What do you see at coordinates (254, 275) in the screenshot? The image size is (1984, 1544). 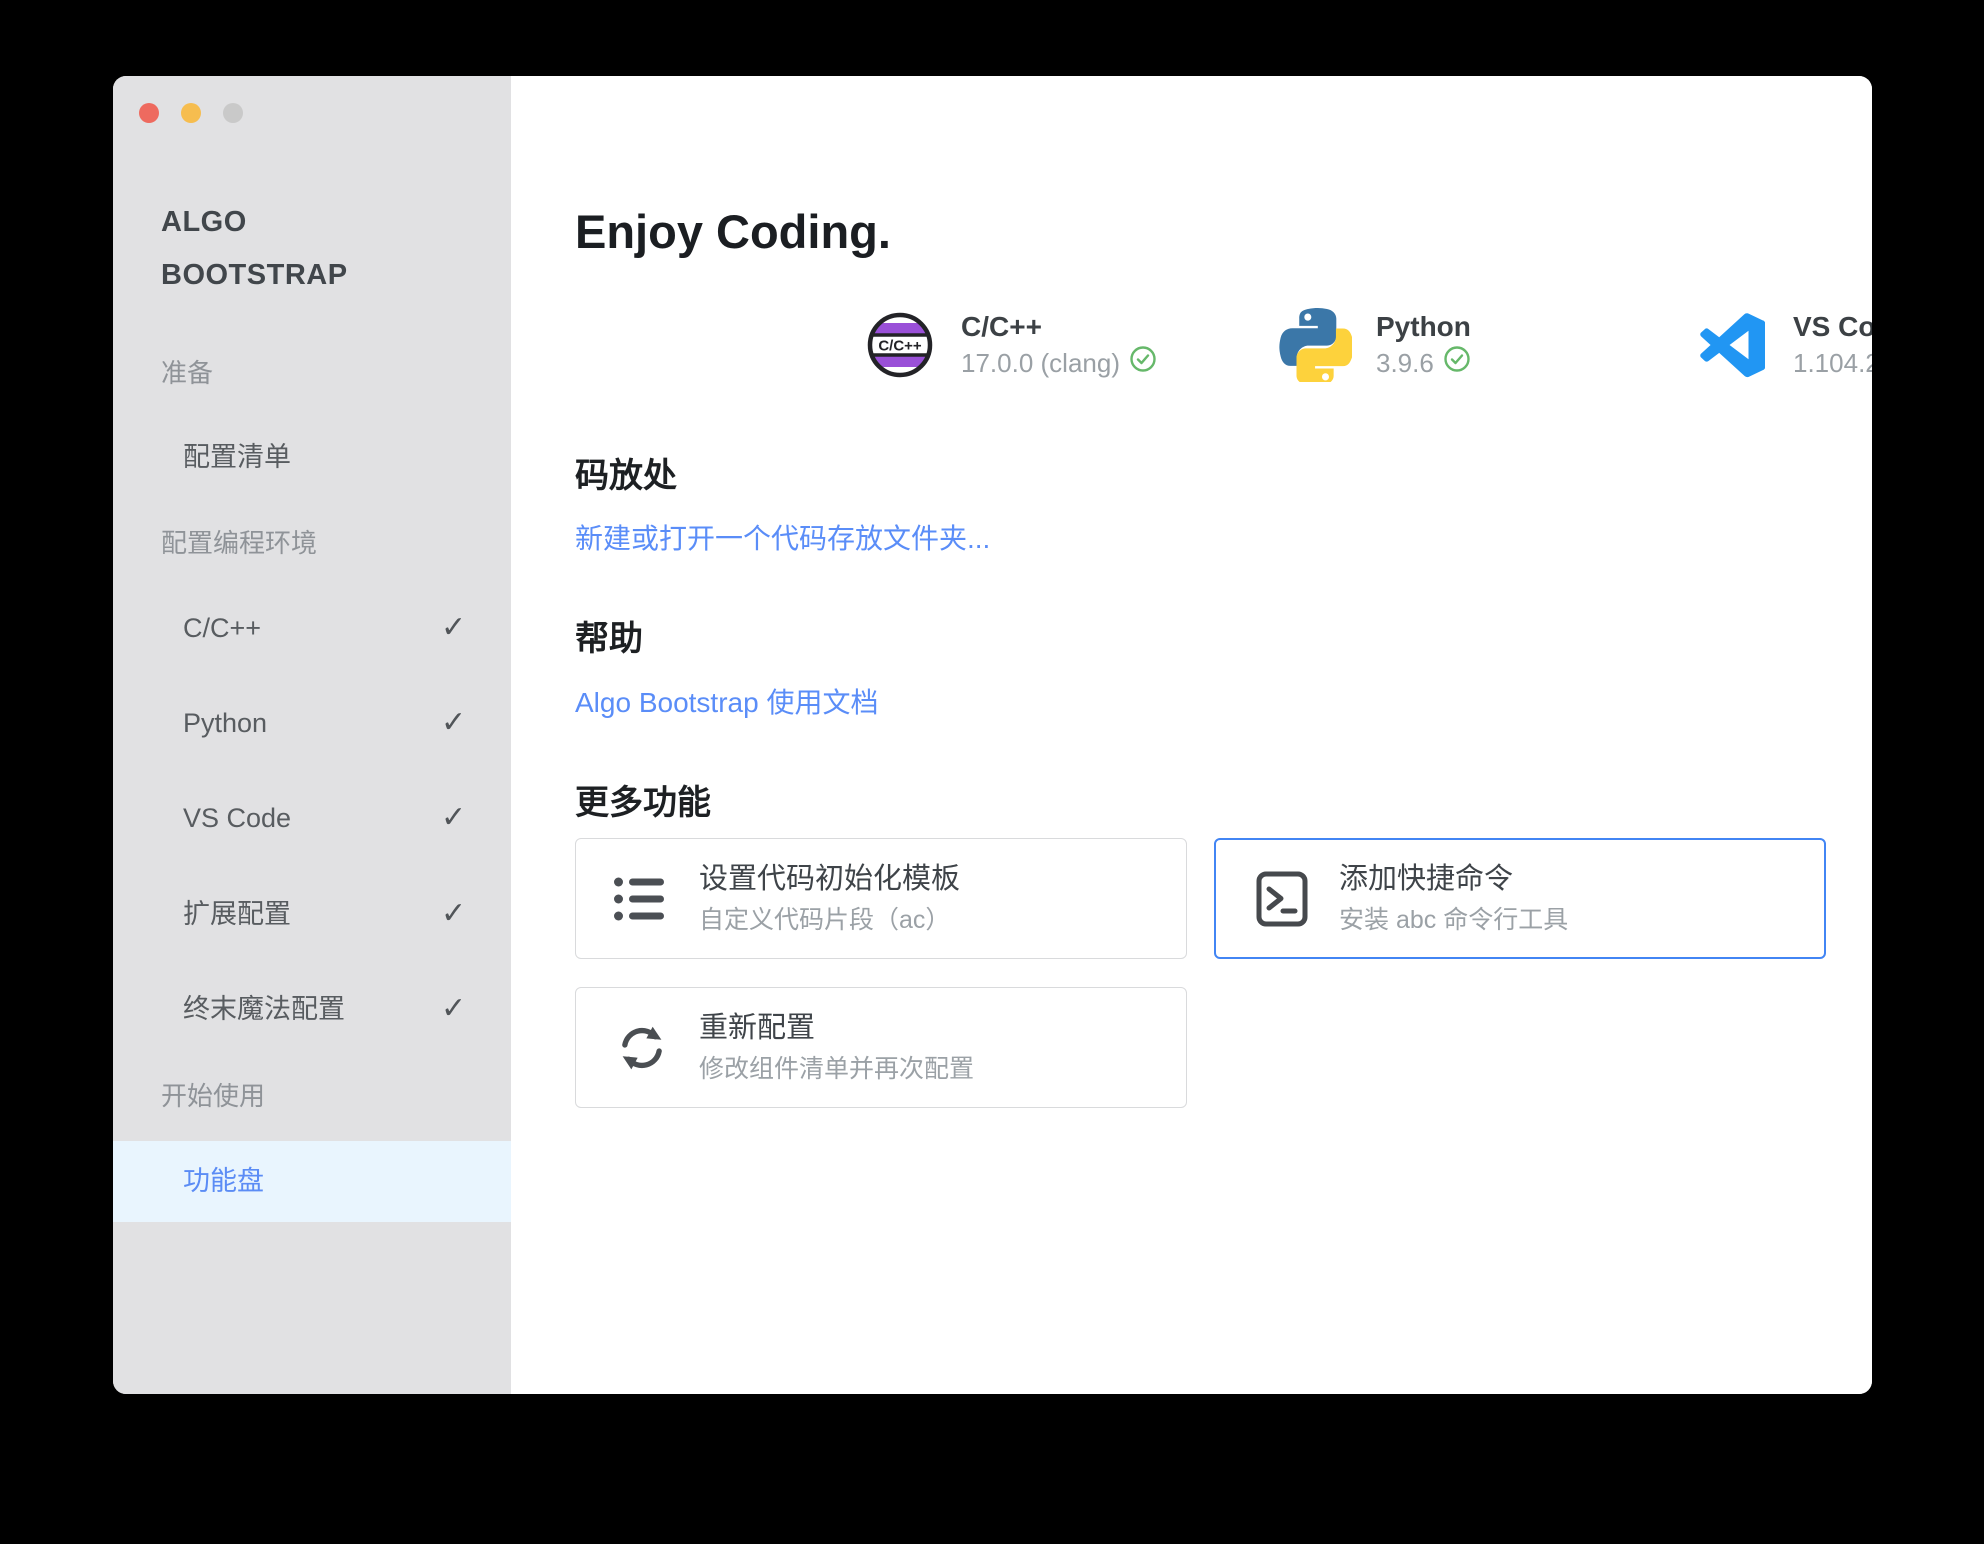 I see `app-title-line2: BOOTSTRAP` at bounding box center [254, 275].